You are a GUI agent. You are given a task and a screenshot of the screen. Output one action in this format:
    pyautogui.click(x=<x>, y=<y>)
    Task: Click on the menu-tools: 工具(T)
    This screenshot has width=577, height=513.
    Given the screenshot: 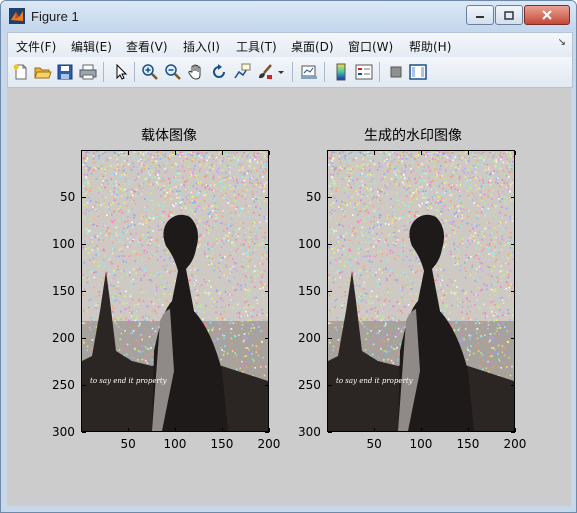 What is the action you would take?
    pyautogui.click(x=256, y=46)
    